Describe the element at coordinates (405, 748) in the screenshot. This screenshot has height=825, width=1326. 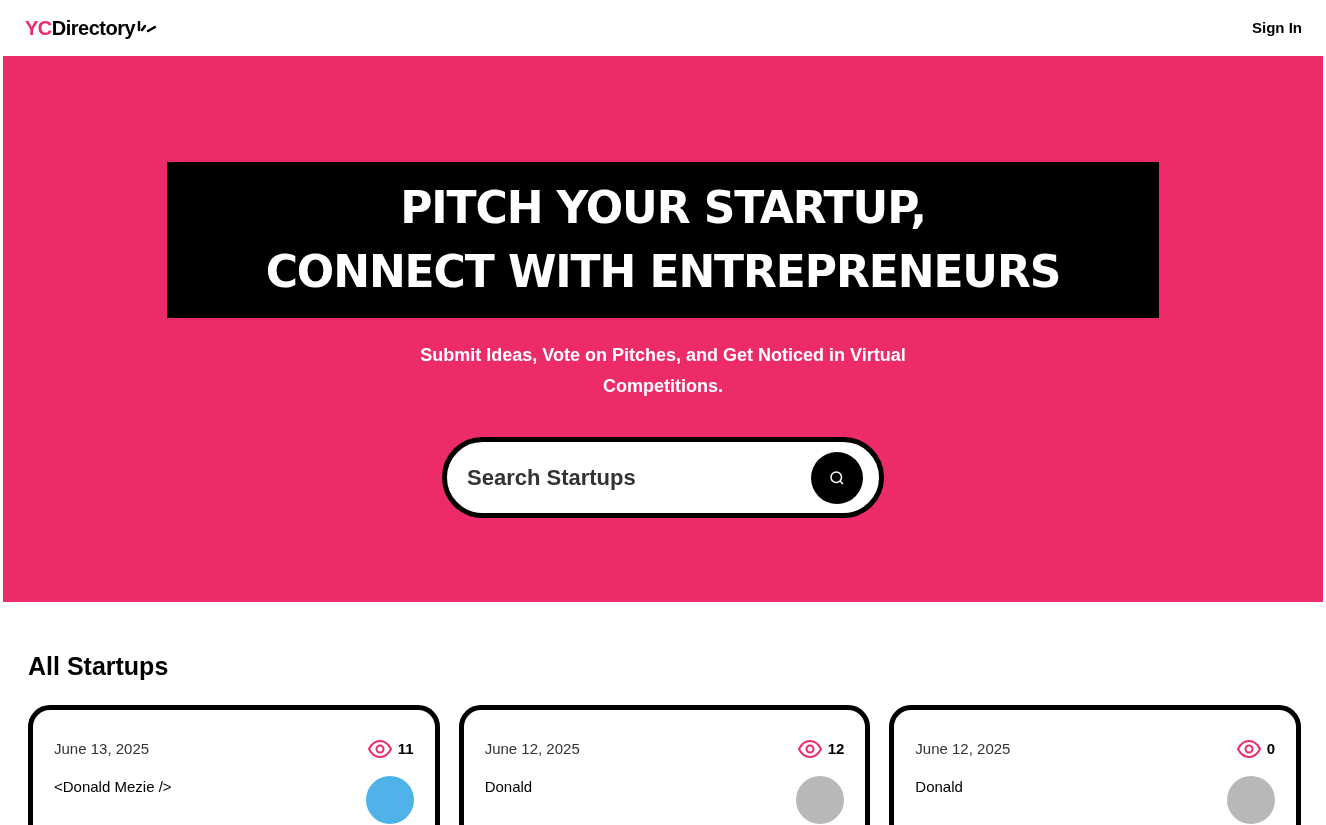
I see `view-count: 11` at that location.